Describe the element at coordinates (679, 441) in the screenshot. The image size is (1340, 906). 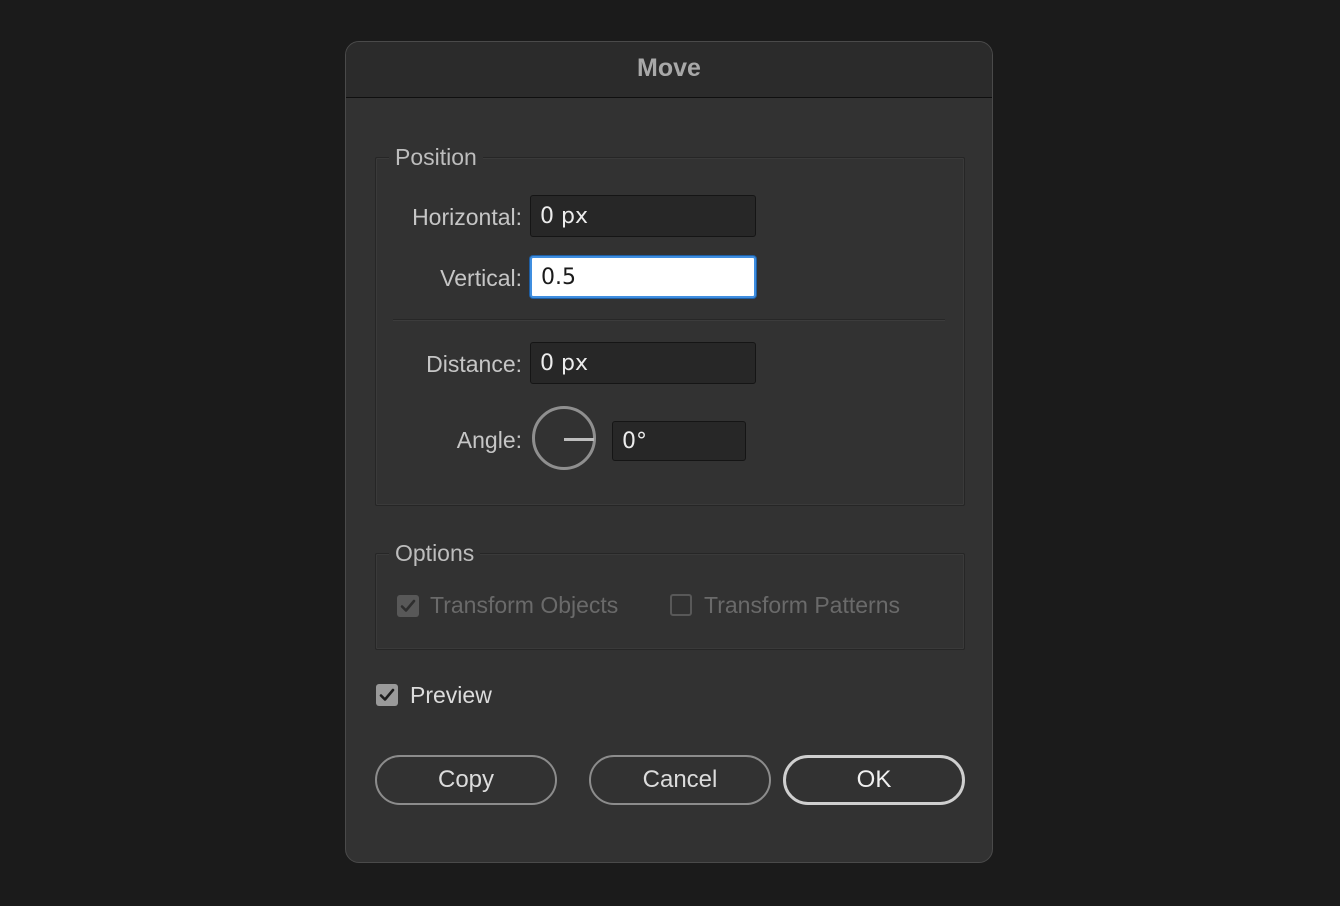
I see `angle-input` at that location.